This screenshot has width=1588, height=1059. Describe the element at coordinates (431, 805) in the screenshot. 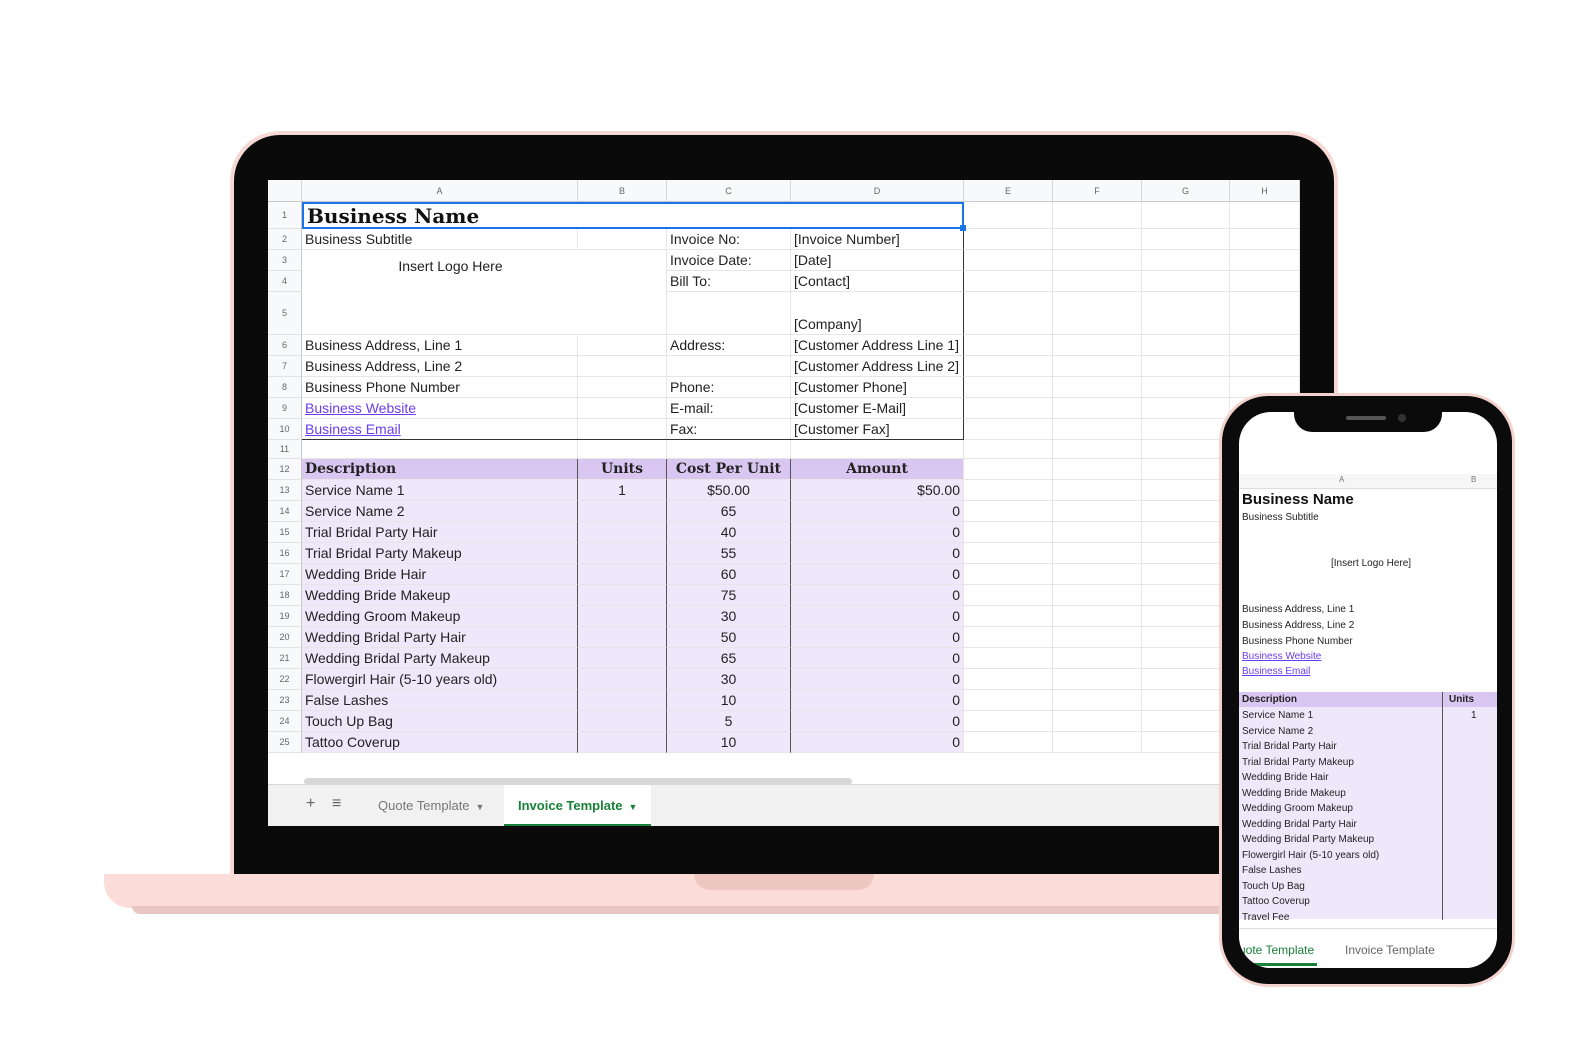

I see `tab-quote-template: Quote Template ▼` at that location.